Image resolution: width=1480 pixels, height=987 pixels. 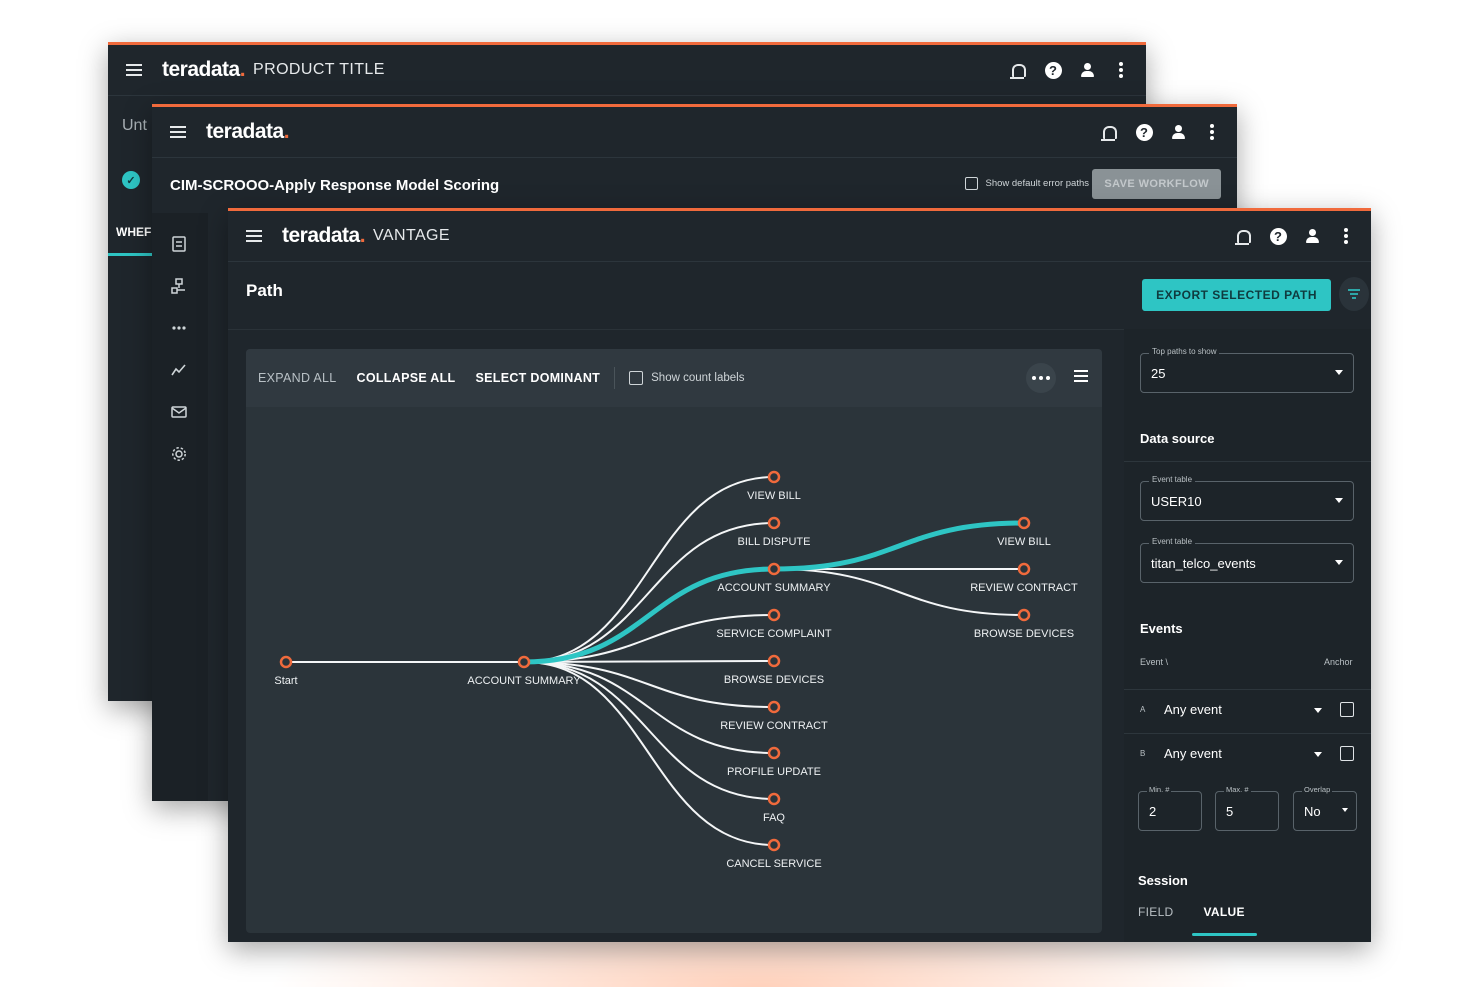 I want to click on list-view-icon, so click(x=1081, y=377).